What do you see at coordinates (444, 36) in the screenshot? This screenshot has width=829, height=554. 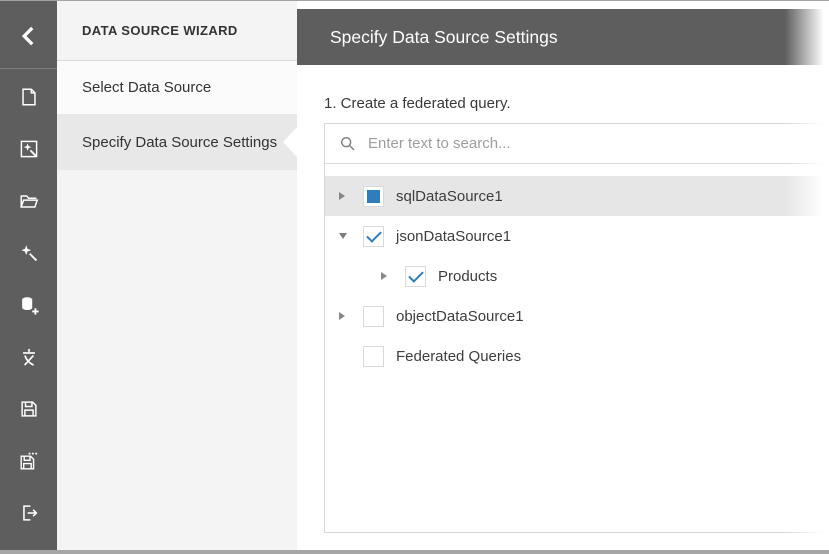 I see `page-title: Specify Data Source Settings` at bounding box center [444, 36].